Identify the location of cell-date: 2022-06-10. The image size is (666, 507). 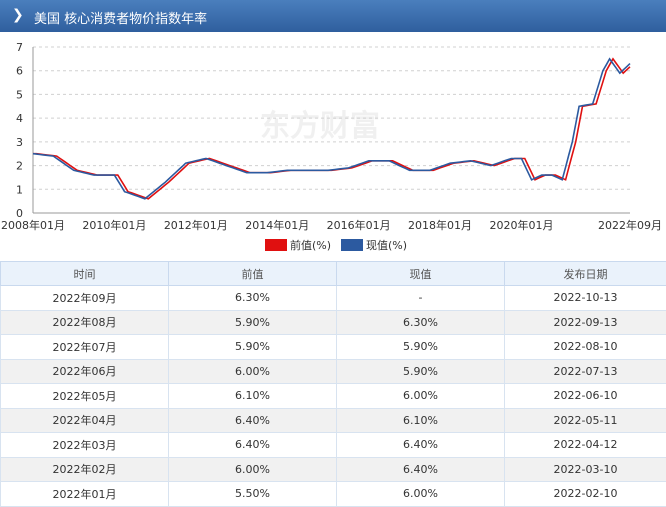
(585, 396).